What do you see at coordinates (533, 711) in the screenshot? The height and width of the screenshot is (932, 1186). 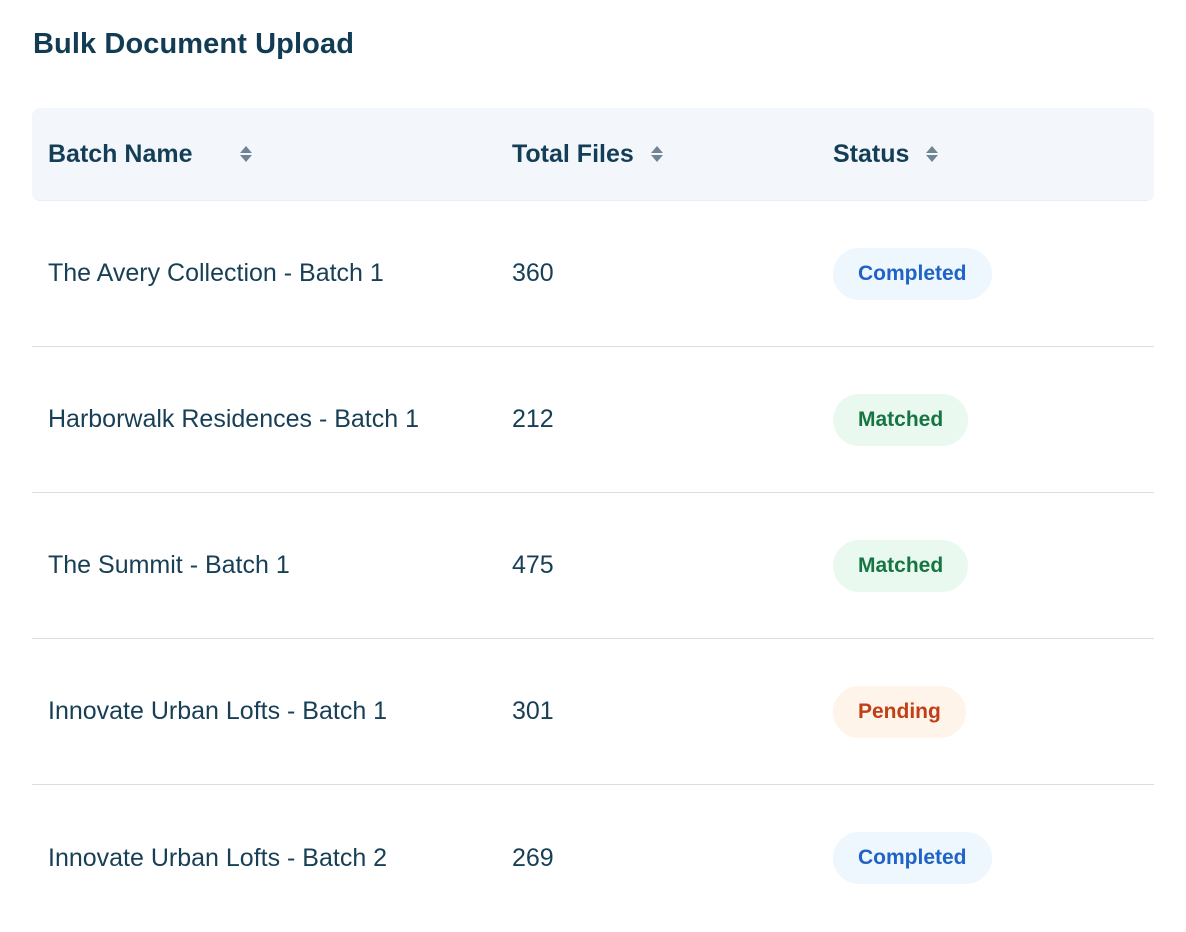 I see `total-files-cell: 301` at bounding box center [533, 711].